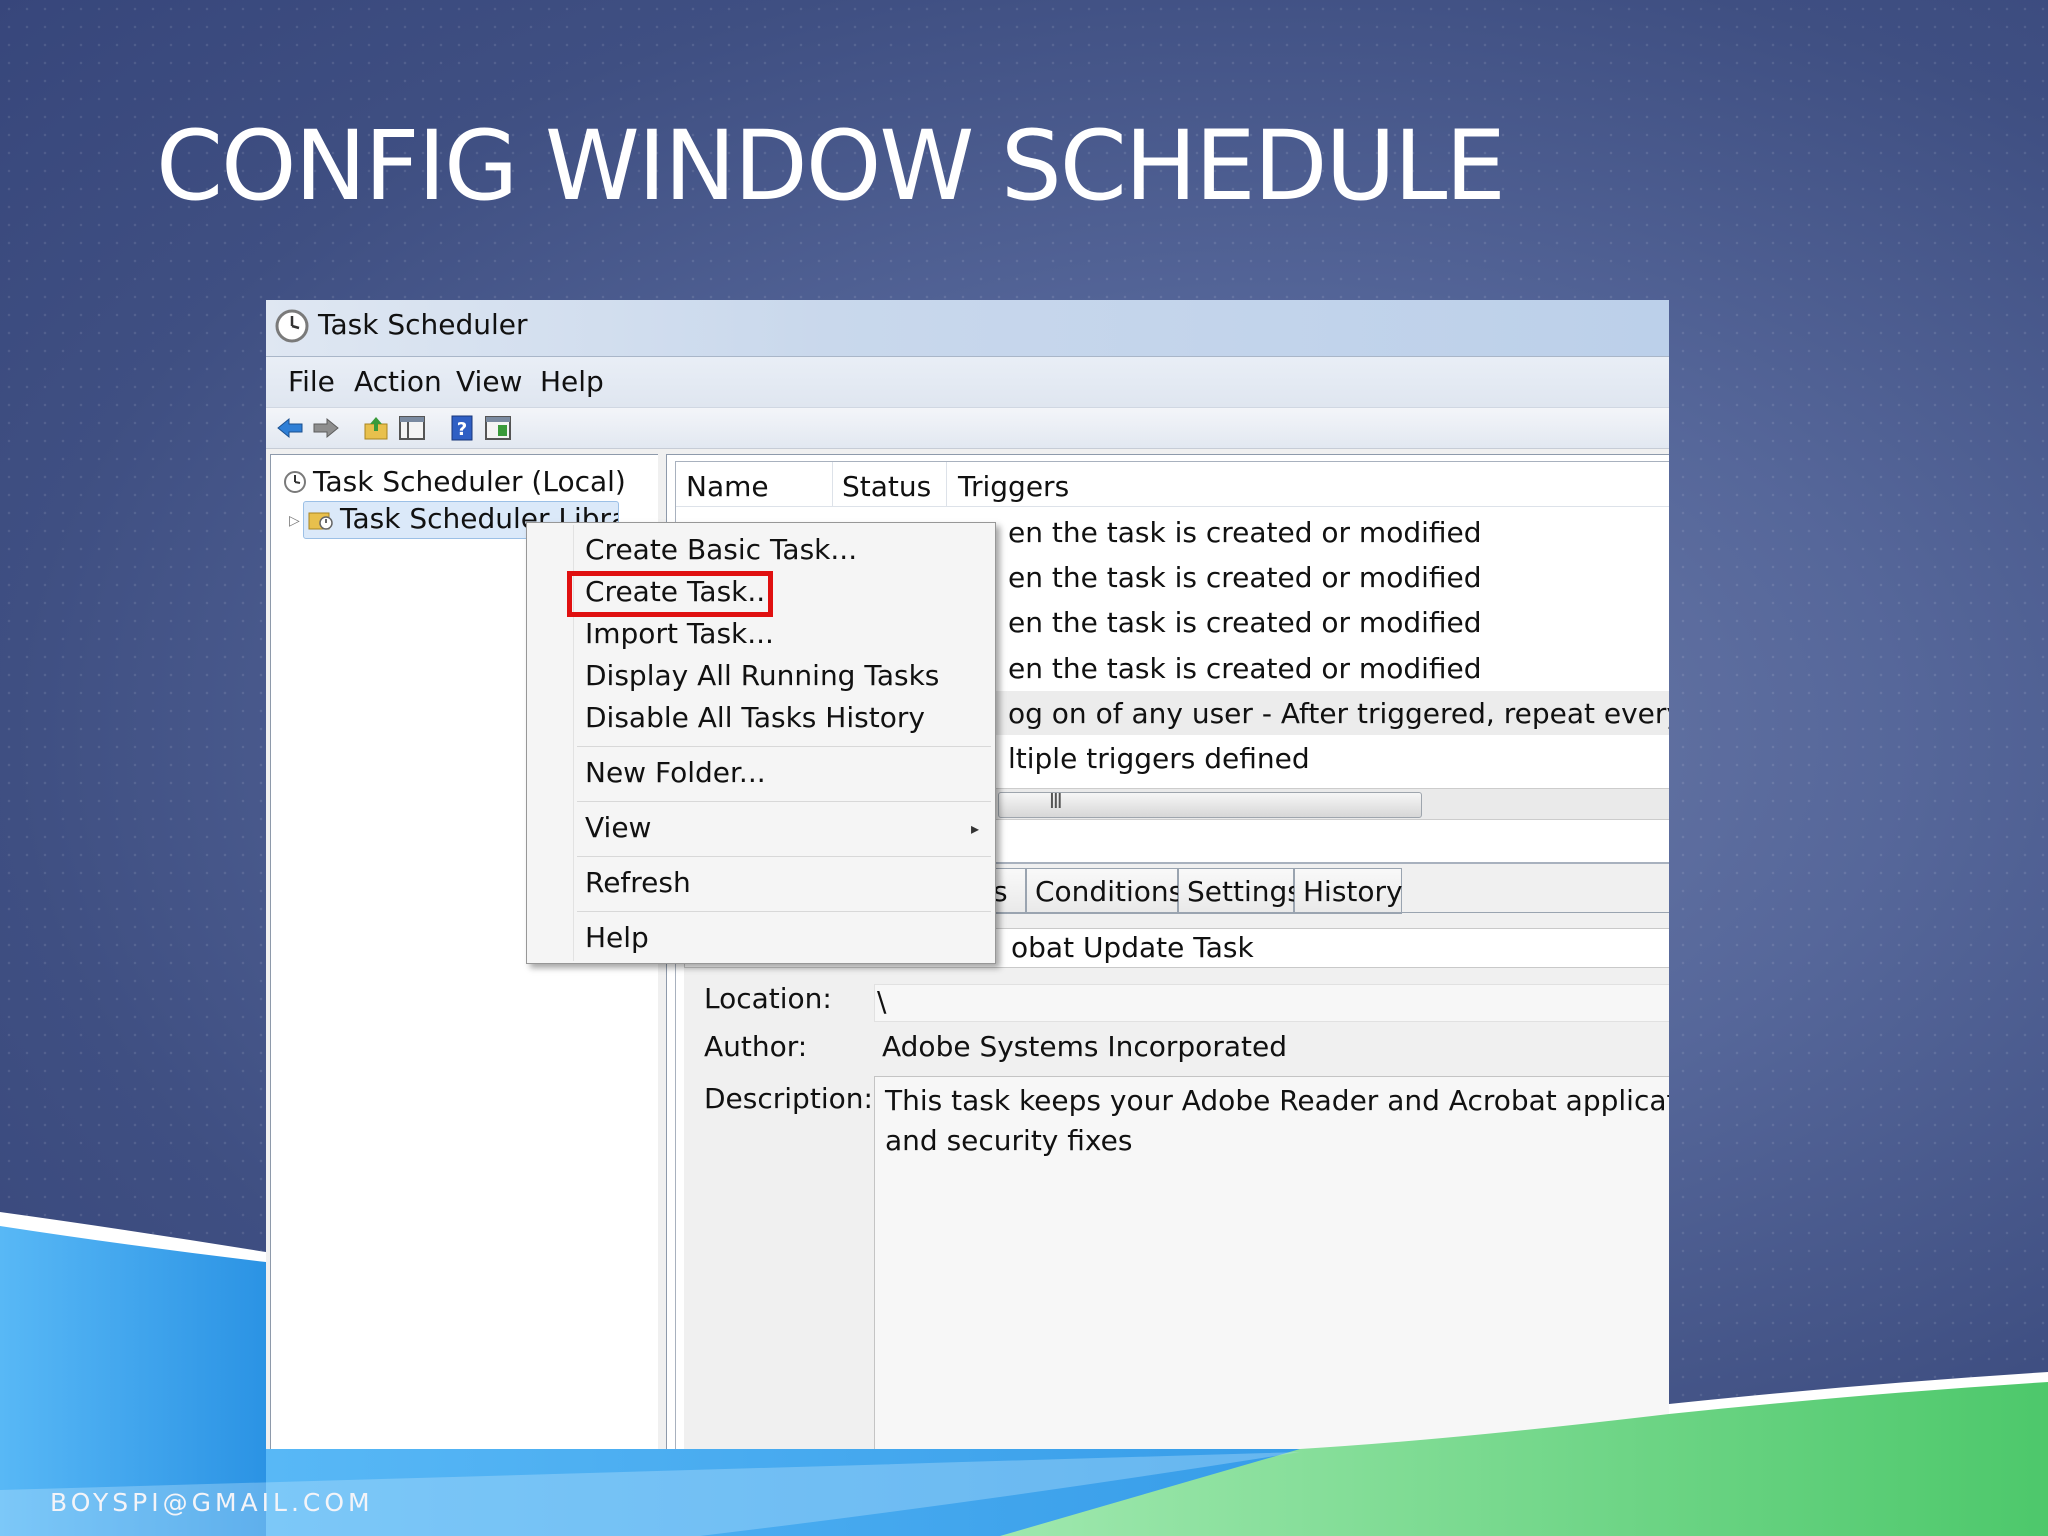 Image resolution: width=2048 pixels, height=1536 pixels. What do you see at coordinates (1013, 486) in the screenshot?
I see `column-triggers: Triggers` at bounding box center [1013, 486].